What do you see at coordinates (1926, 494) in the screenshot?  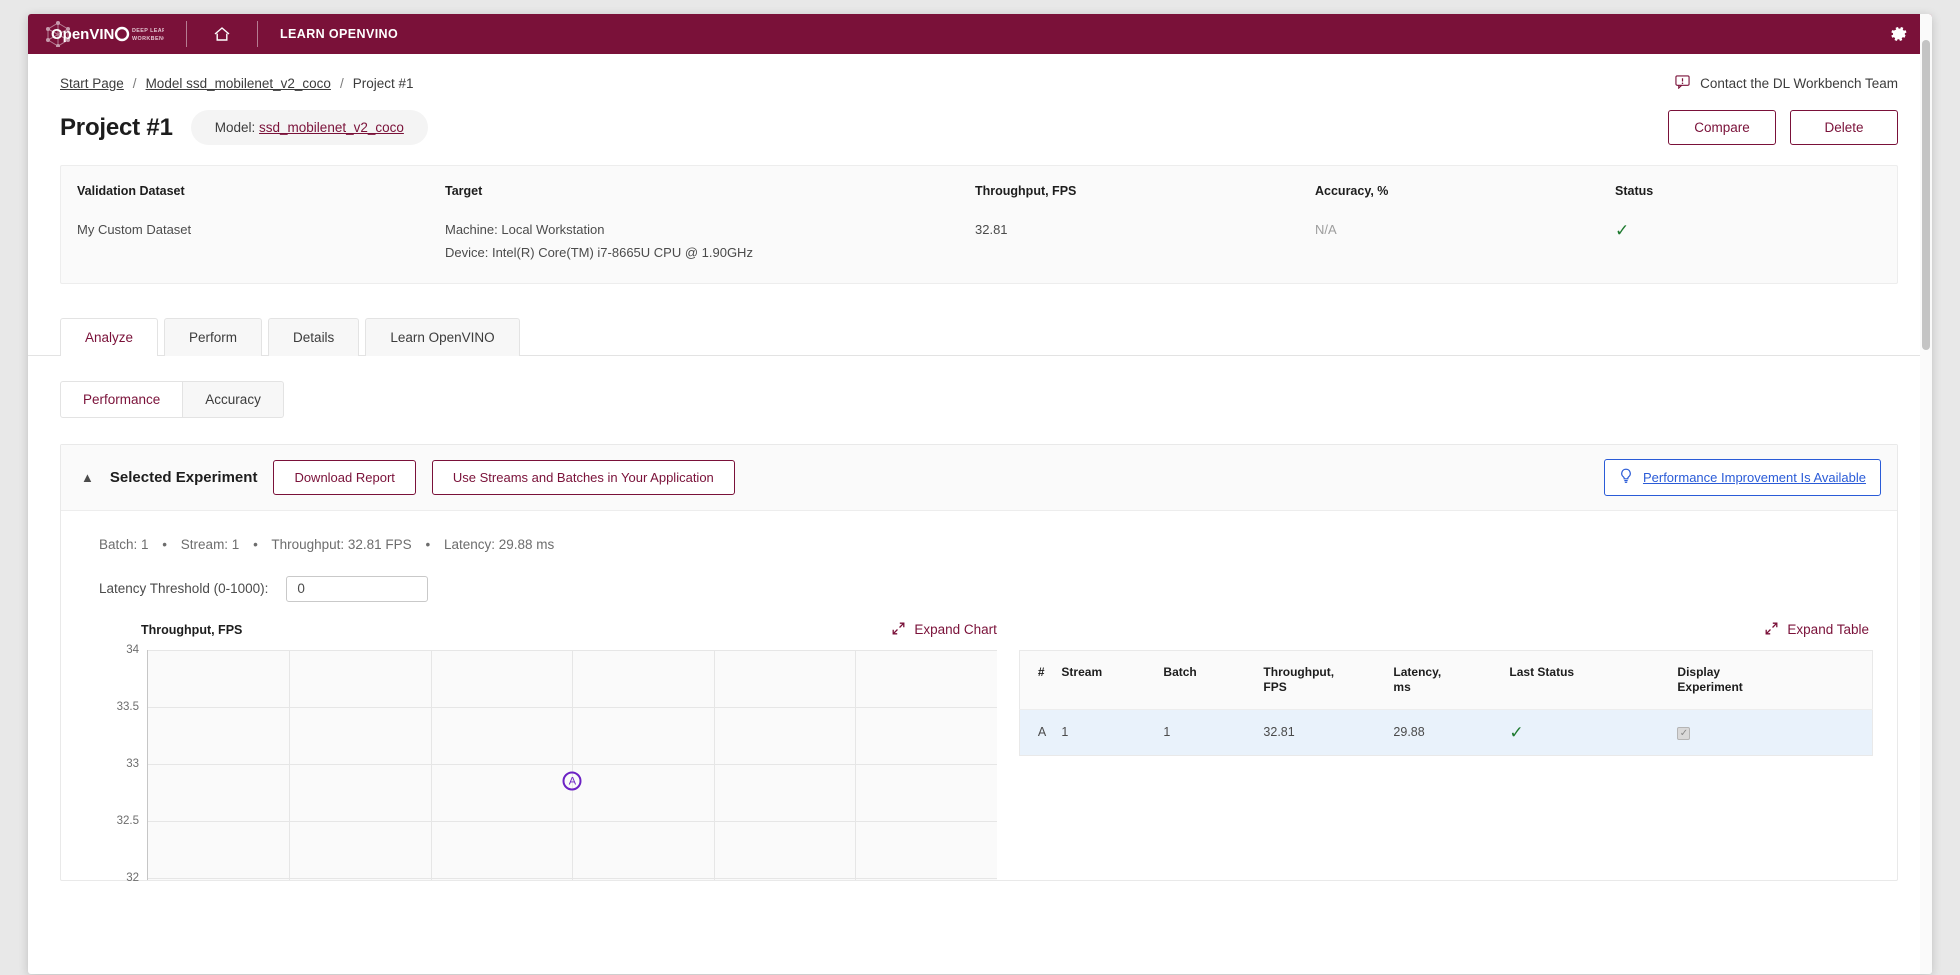 I see `page-scrollbar-track` at bounding box center [1926, 494].